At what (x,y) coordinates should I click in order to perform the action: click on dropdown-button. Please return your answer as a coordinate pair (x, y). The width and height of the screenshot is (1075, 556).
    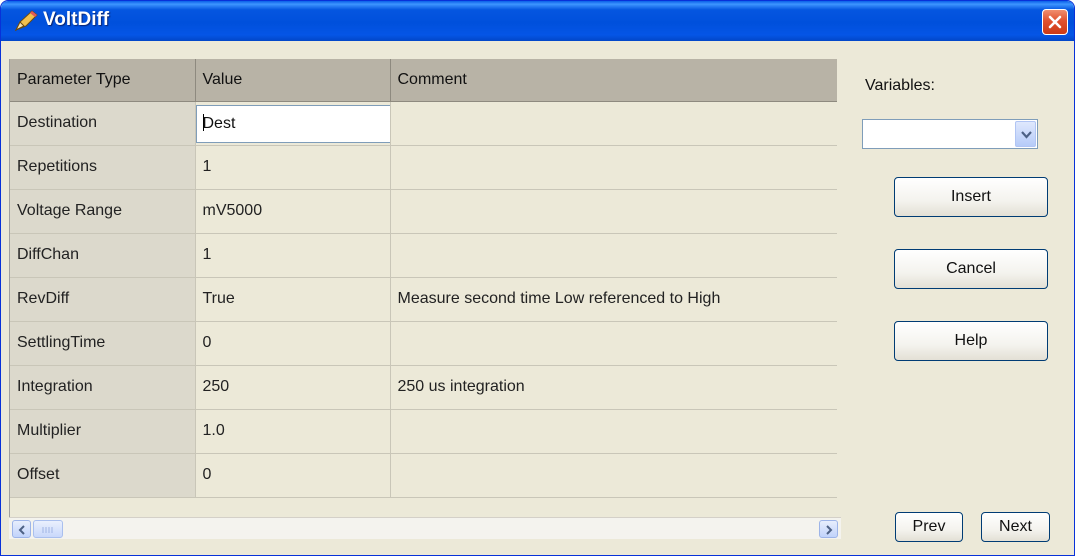
    Looking at the image, I should click on (1025, 134).